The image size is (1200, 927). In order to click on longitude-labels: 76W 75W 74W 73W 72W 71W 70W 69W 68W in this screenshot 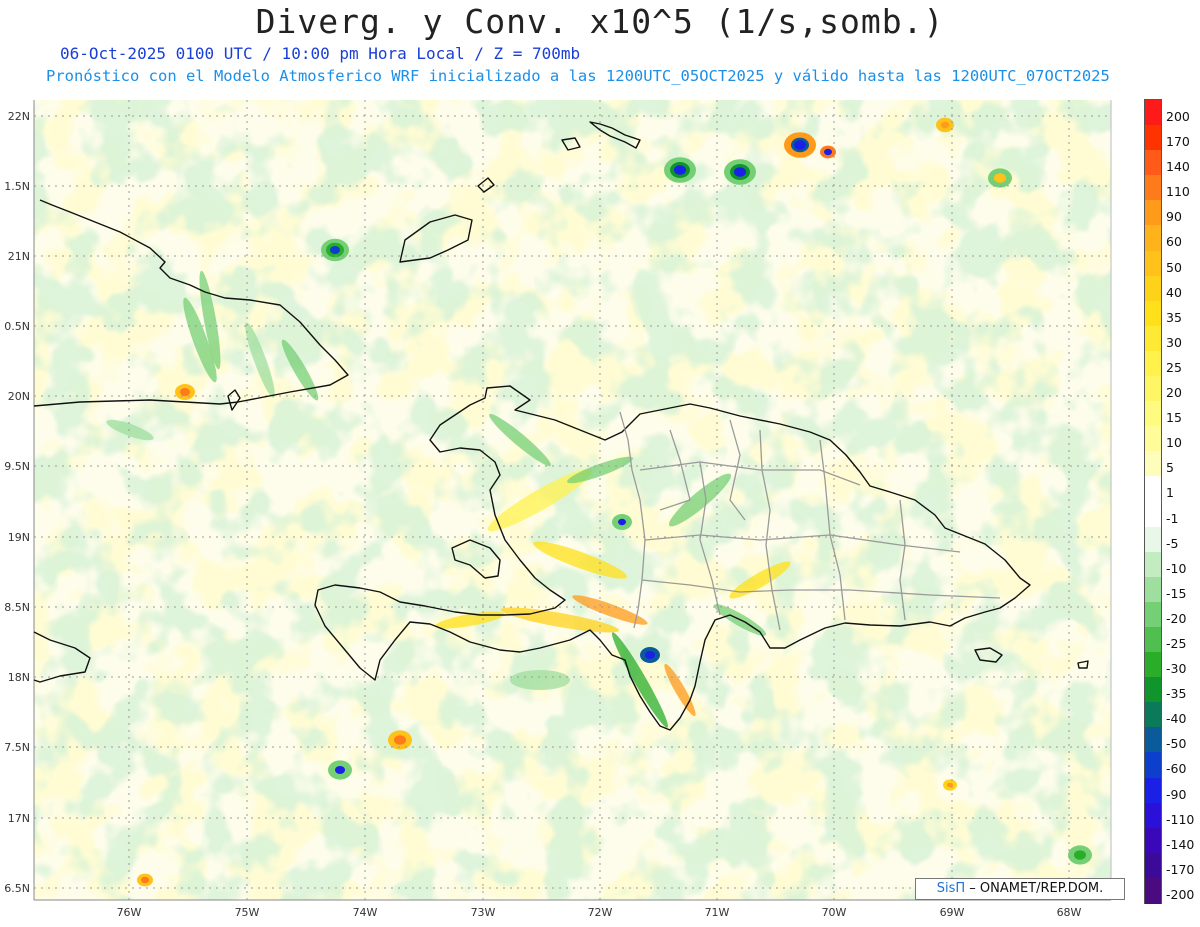, I will do `click(599, 912)`.